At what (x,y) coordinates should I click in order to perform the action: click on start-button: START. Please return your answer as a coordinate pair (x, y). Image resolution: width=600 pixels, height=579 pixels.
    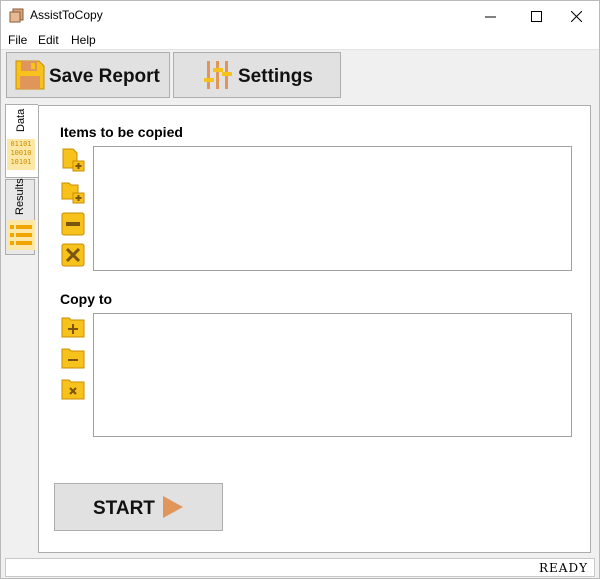
    Looking at the image, I should click on (138, 507).